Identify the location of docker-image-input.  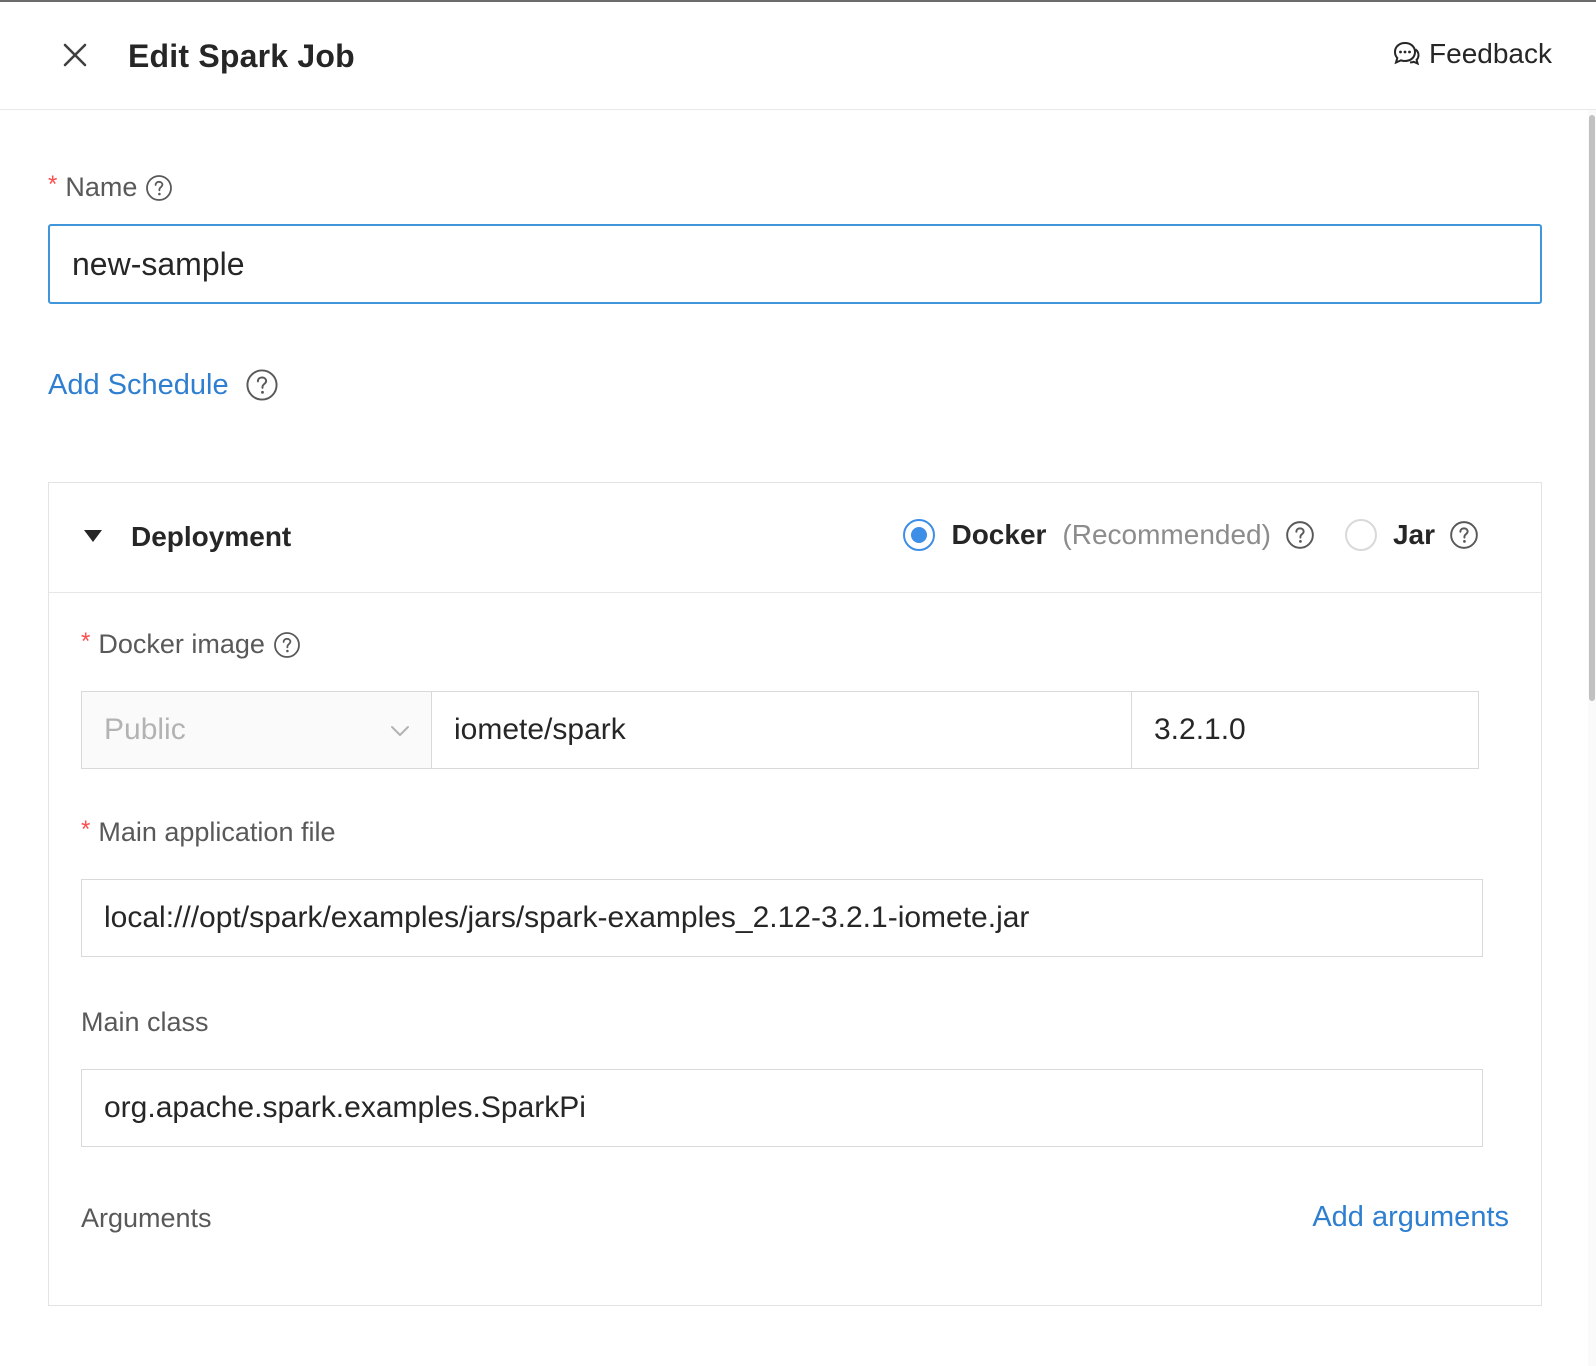
(781, 730).